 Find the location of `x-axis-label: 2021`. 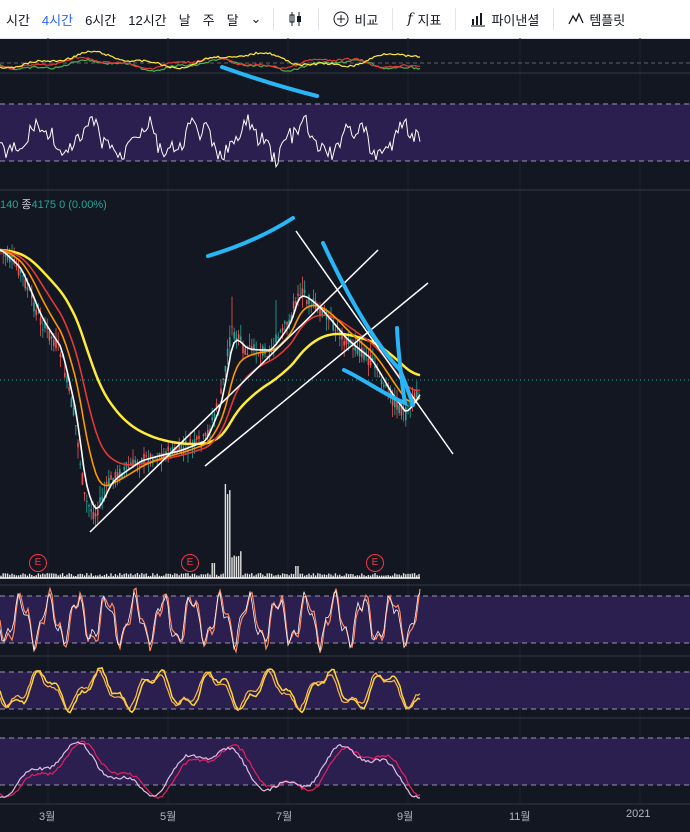

x-axis-label: 2021 is located at coordinates (638, 814).